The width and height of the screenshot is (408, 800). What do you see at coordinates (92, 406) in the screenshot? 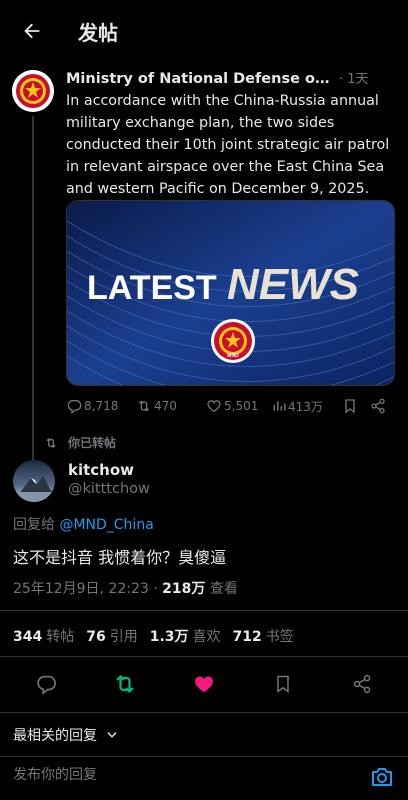
I see `parent-reply-button: 8,718` at bounding box center [92, 406].